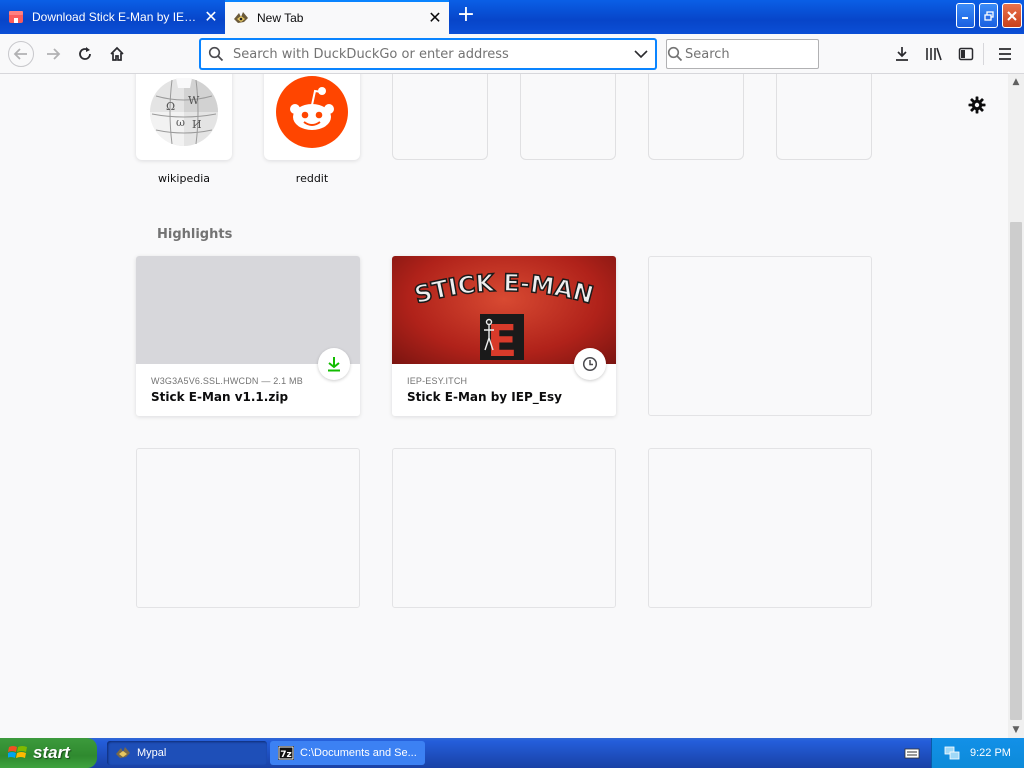 The height and width of the screenshot is (768, 1024). I want to click on svg-text: 7z, so click(286, 755).